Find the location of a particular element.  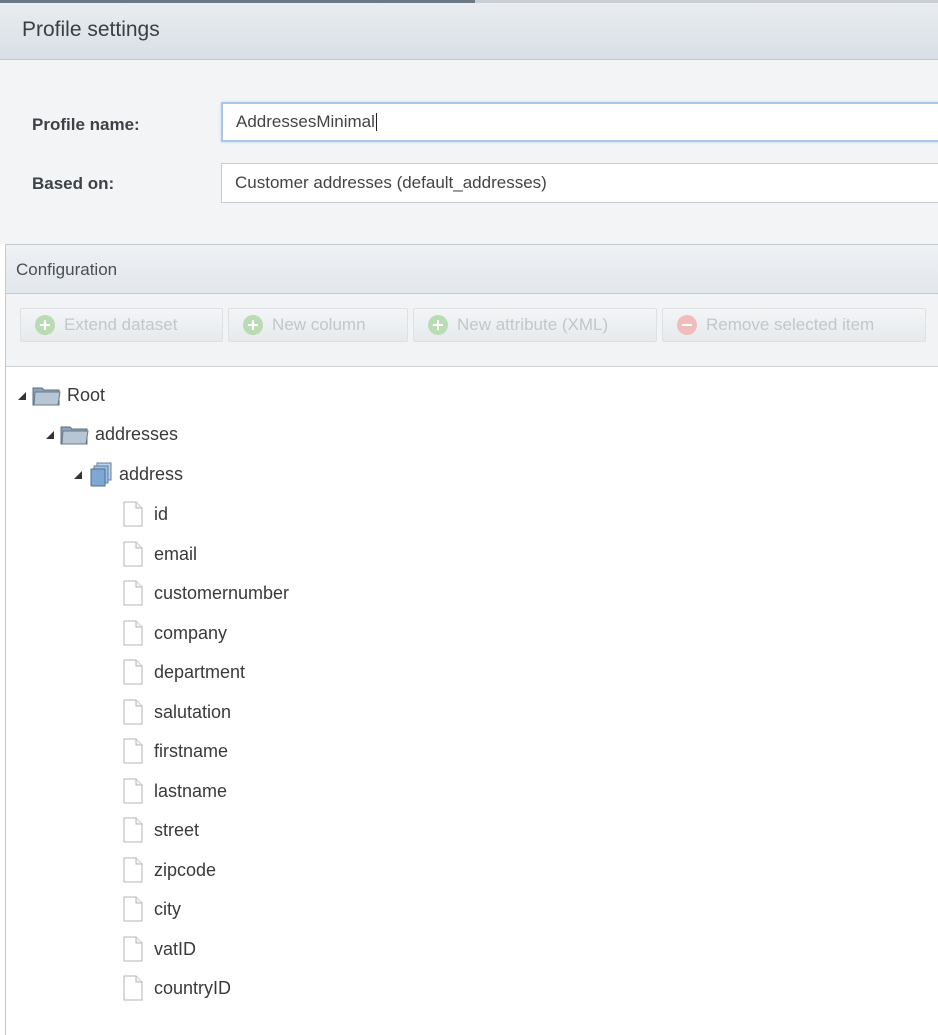

new-attribute-button: New attribute (XML) is located at coordinates (535, 325).